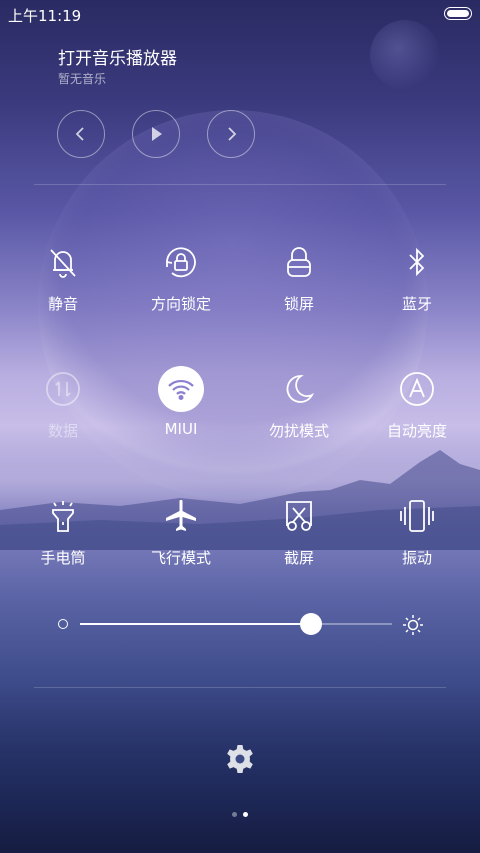 This screenshot has height=853, width=480. Describe the element at coordinates (63, 516) in the screenshot. I see `flashlight-icon` at that location.